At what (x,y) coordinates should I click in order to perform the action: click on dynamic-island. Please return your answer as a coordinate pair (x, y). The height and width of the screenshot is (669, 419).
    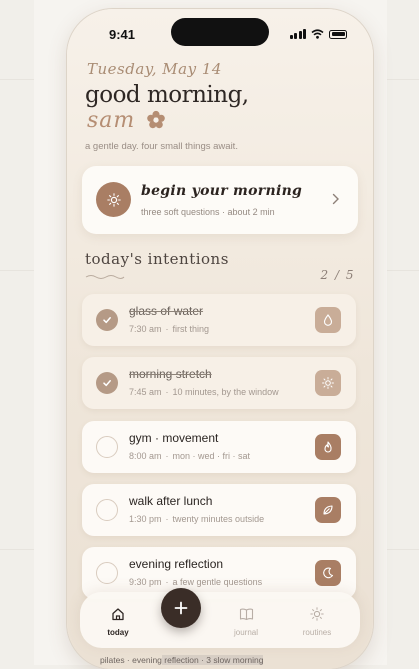
    Looking at the image, I should click on (220, 32).